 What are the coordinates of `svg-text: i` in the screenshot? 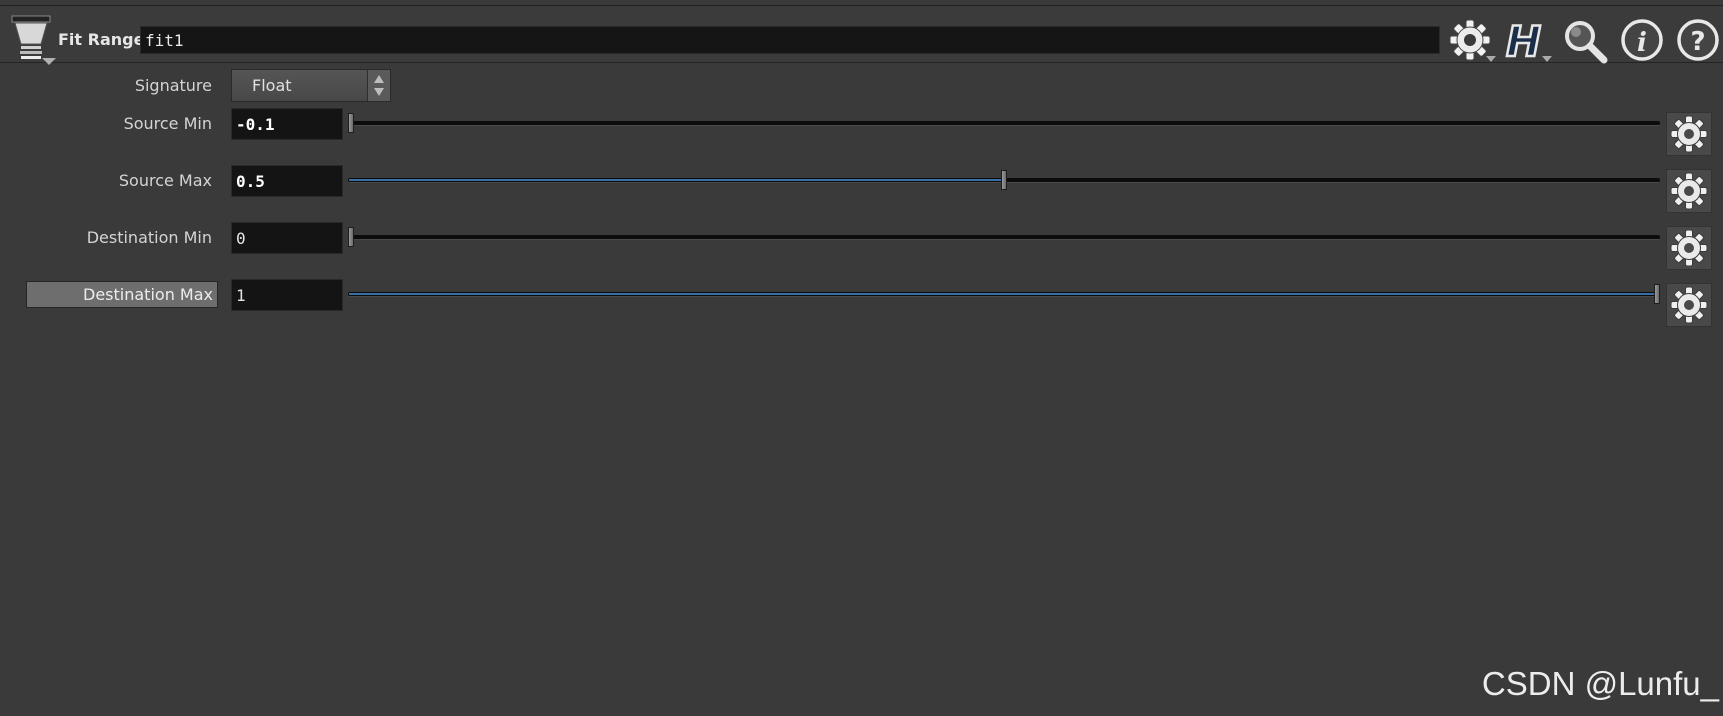 It's located at (1642, 43).